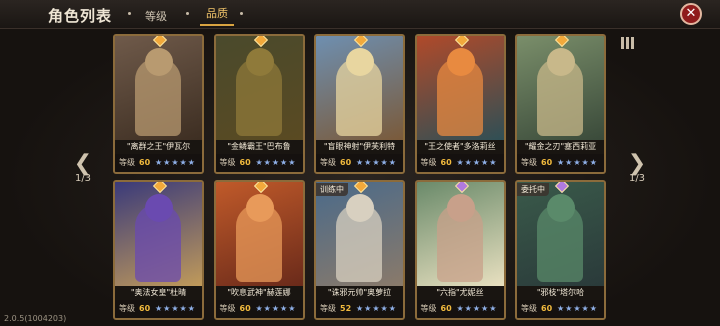 This screenshot has width=720, height=326. Describe the element at coordinates (360, 14) in the screenshot. I see `top-bar: 角色列表 等级 品质 ✕` at that location.